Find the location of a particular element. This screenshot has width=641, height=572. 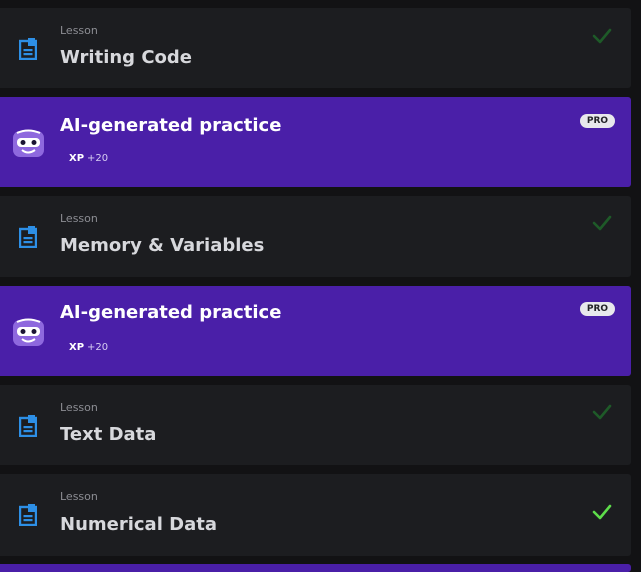

lesson-title: Memory & Variables is located at coordinates (162, 245).